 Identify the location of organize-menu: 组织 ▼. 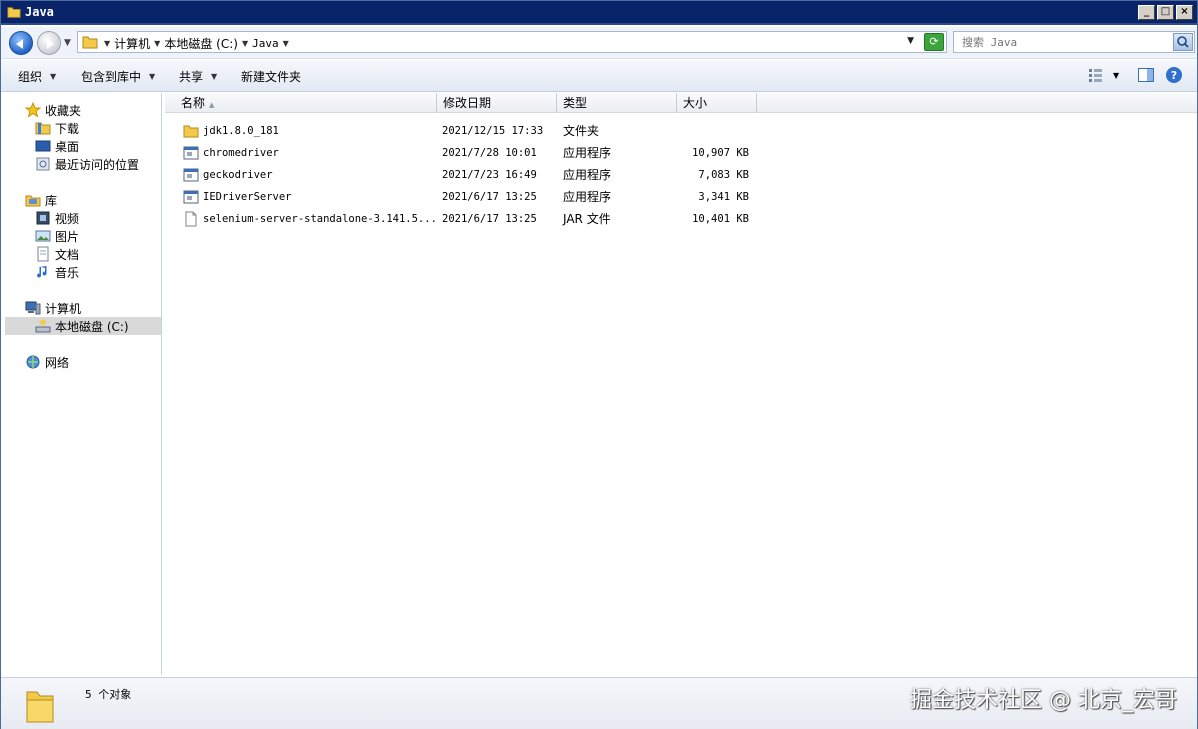
(37, 76).